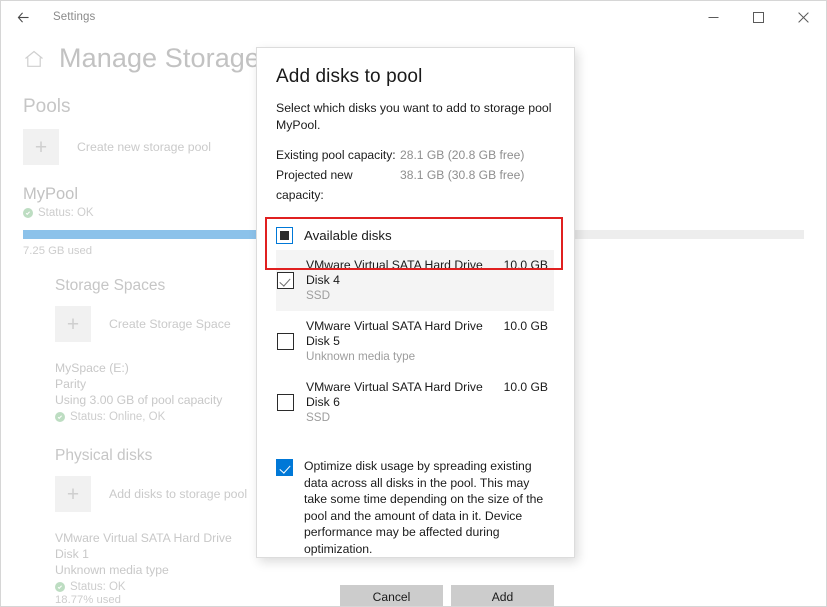  I want to click on home-icon, so click(34, 59).